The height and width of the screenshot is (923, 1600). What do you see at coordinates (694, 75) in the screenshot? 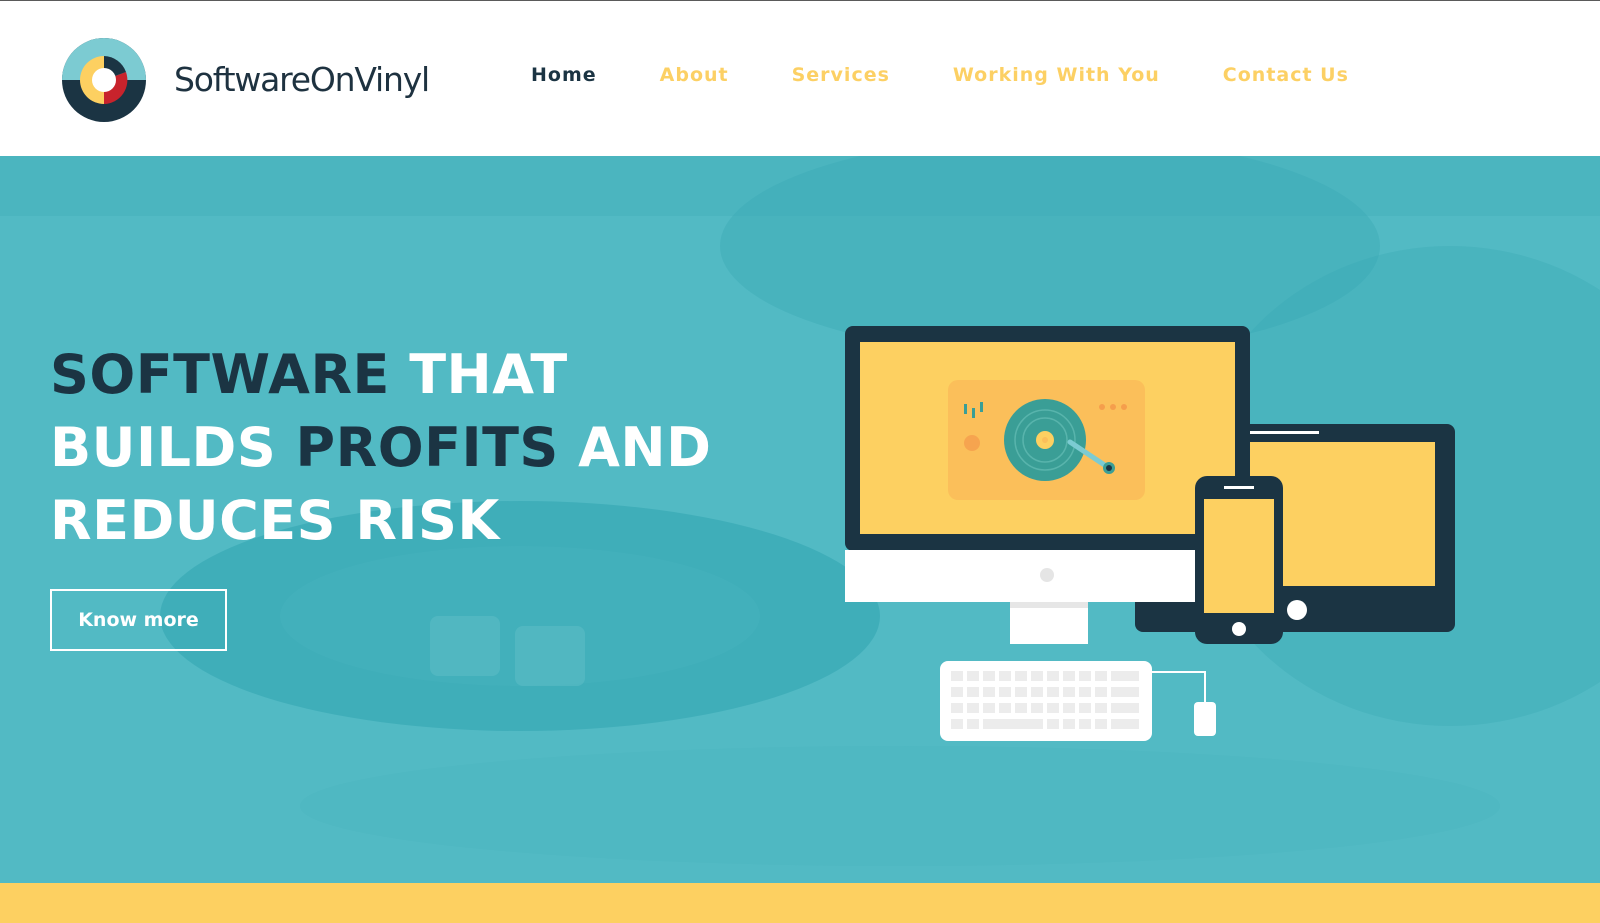
I see `nav-about: About` at bounding box center [694, 75].